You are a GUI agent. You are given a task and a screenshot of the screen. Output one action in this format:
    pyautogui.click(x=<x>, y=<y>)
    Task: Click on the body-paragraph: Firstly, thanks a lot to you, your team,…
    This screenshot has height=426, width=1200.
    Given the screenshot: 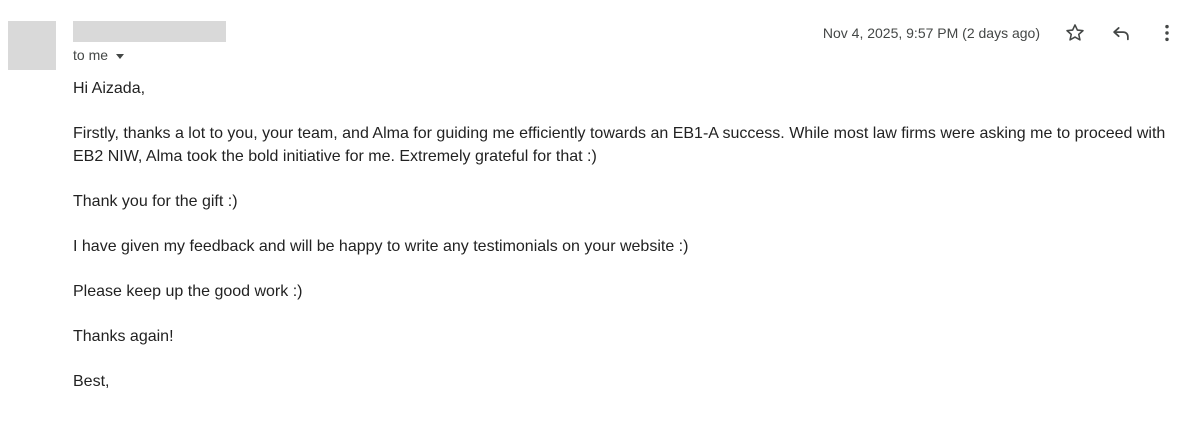 What is the action you would take?
    pyautogui.click(x=619, y=145)
    